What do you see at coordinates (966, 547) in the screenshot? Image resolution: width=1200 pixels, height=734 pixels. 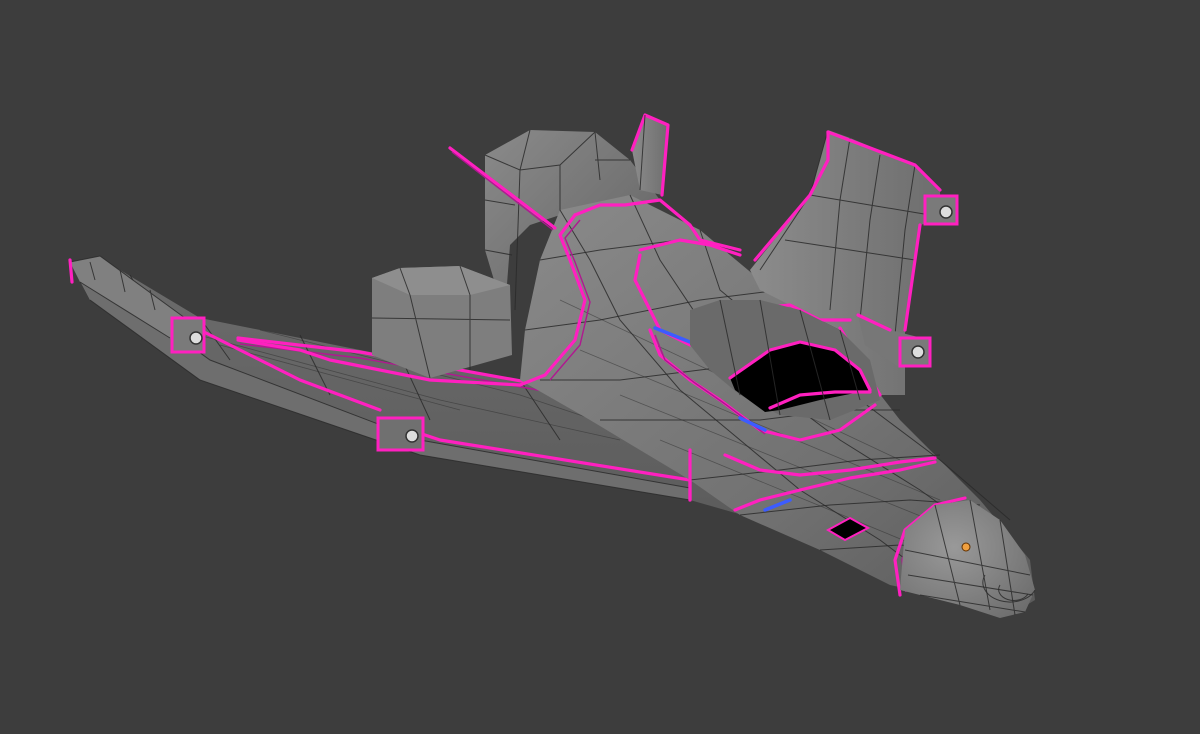 I see `origin-point-icon` at bounding box center [966, 547].